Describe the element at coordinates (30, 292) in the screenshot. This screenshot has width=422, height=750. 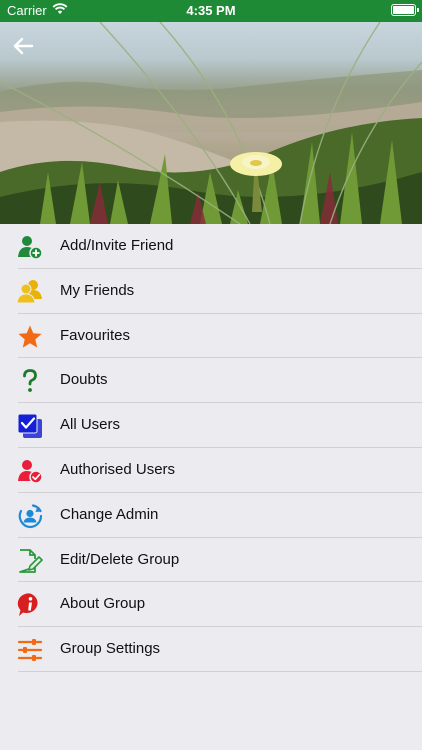
I see `friends-icon` at that location.